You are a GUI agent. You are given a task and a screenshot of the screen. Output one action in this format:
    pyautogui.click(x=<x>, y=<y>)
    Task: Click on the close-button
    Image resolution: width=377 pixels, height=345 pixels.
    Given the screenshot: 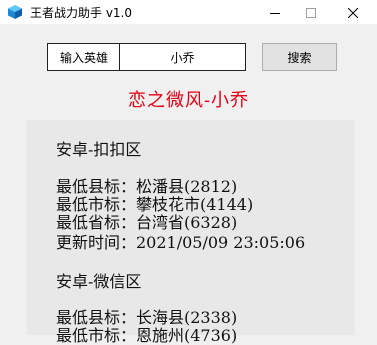 What is the action you would take?
    pyautogui.click(x=353, y=12)
    